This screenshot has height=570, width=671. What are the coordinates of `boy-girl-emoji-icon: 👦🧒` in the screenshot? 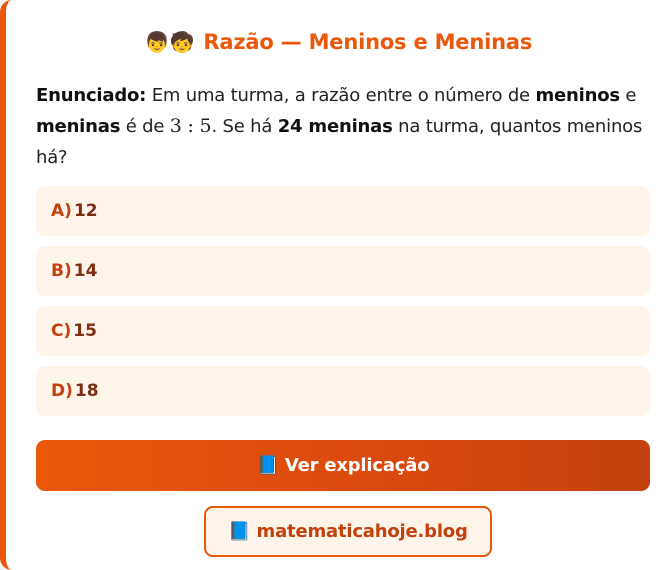 It's located at (169, 42).